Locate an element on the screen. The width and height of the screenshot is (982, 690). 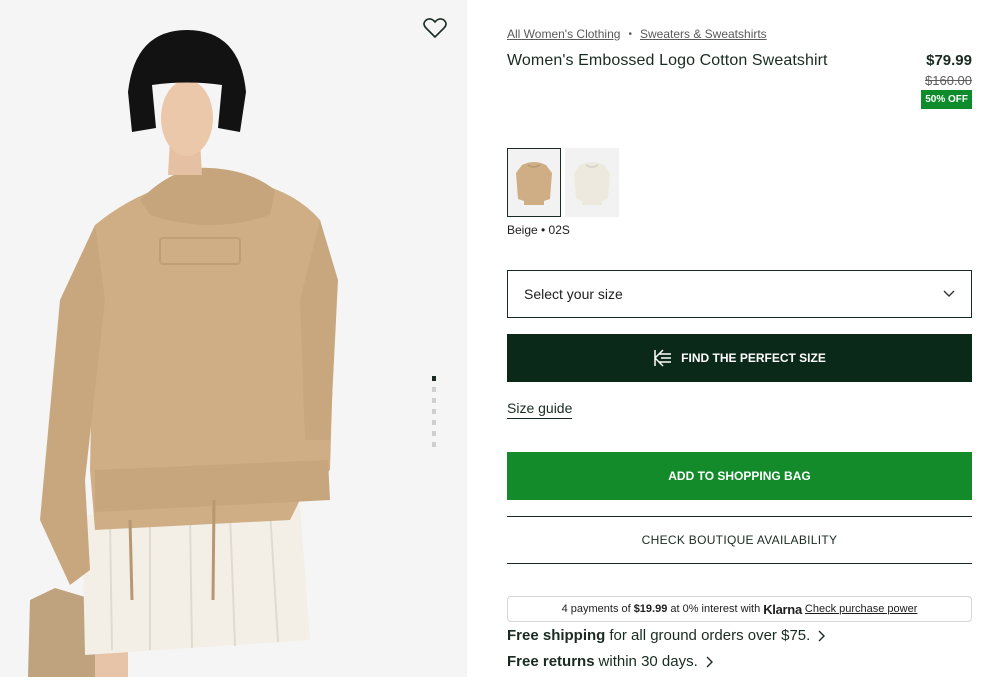
original-price: $160.00 is located at coordinates (948, 80).